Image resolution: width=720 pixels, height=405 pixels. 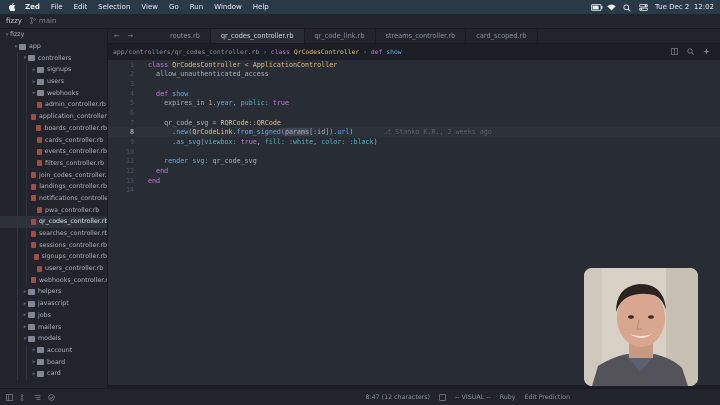 What do you see at coordinates (53, 81) in the screenshot?
I see `folder-tree-item: ▸ users` at bounding box center [53, 81].